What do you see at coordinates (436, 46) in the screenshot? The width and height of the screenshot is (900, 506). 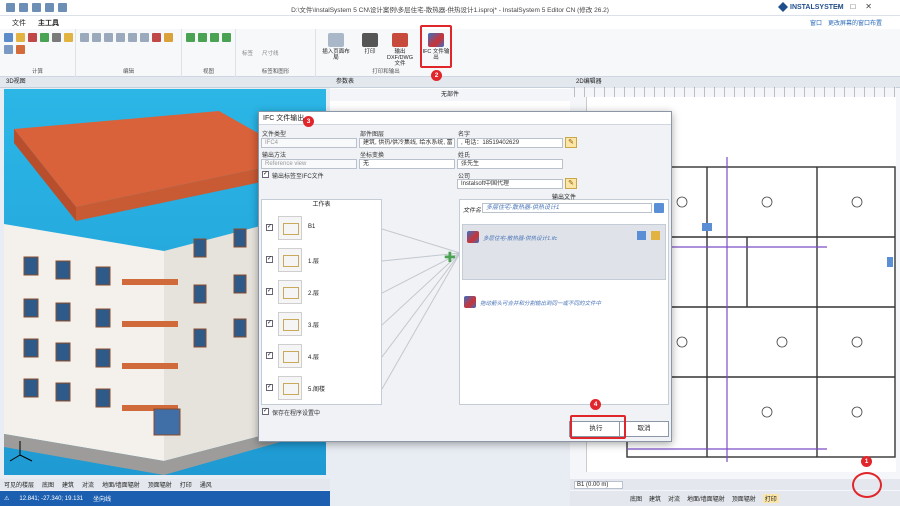 I see `highlight-ifc-button` at bounding box center [436, 46].